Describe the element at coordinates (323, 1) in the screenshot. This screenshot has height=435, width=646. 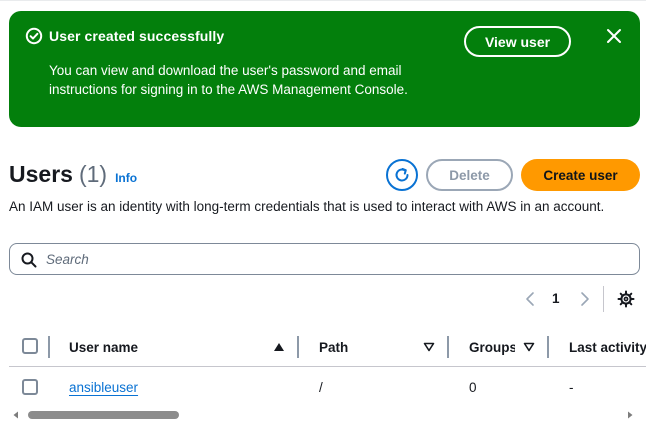
I see `top-divider` at that location.